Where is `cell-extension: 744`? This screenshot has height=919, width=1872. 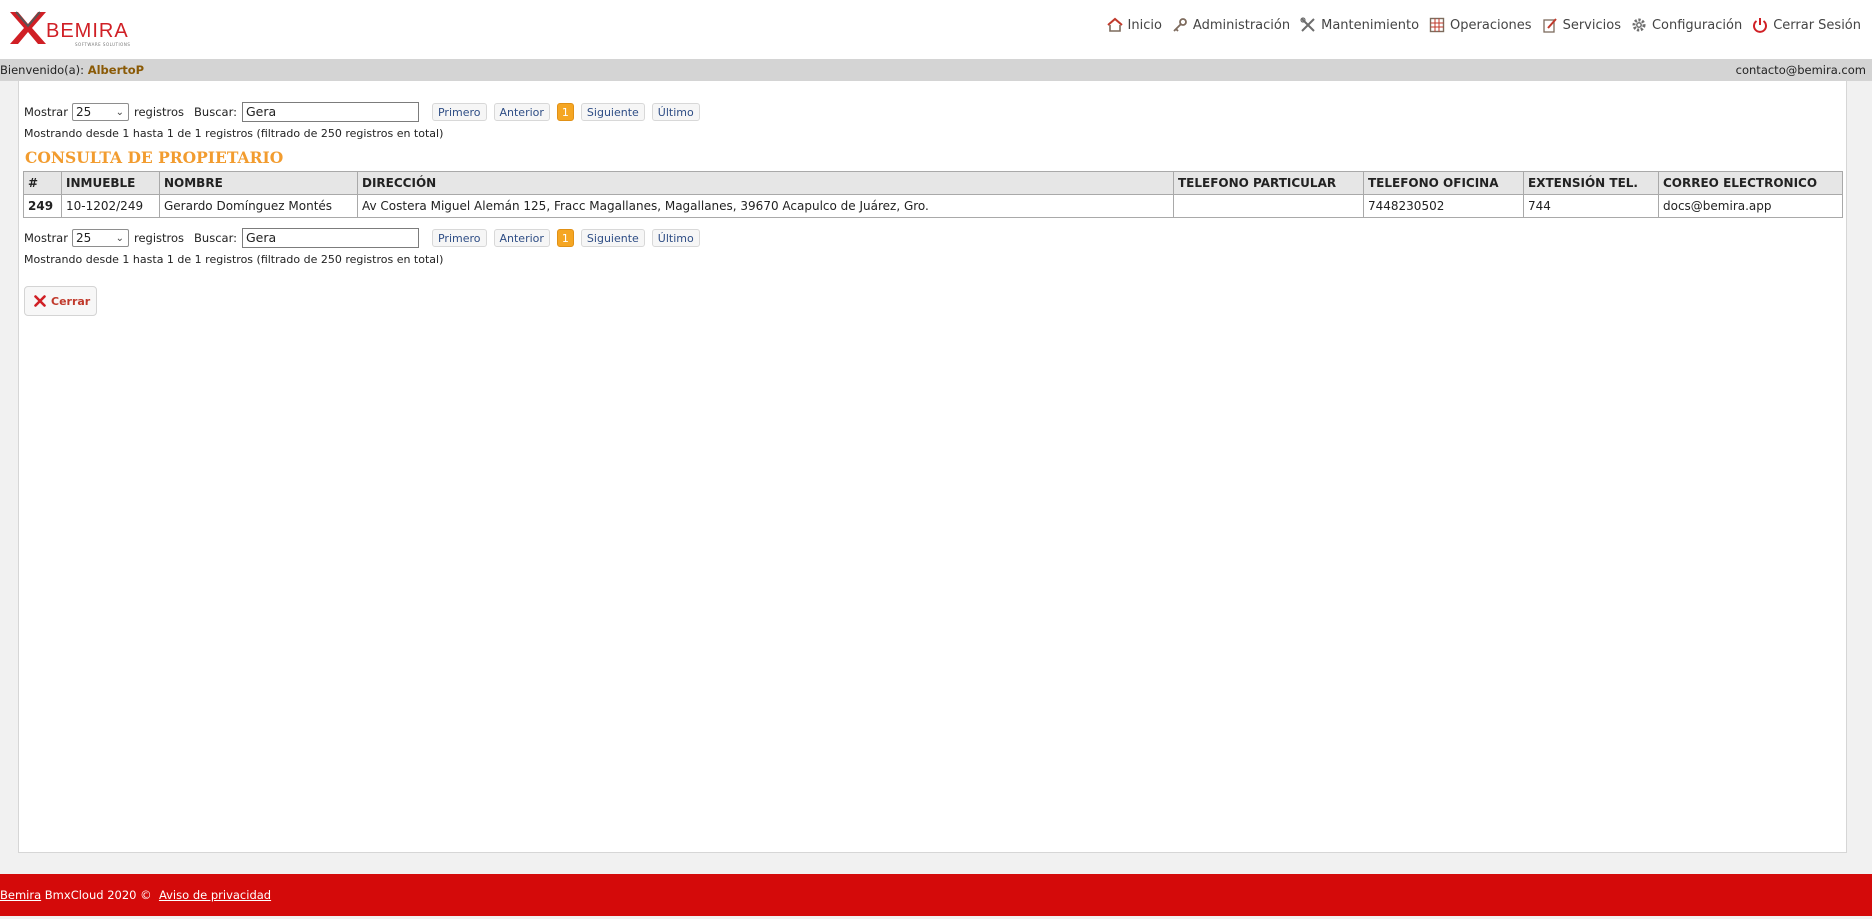 cell-extension: 744 is located at coordinates (1591, 206).